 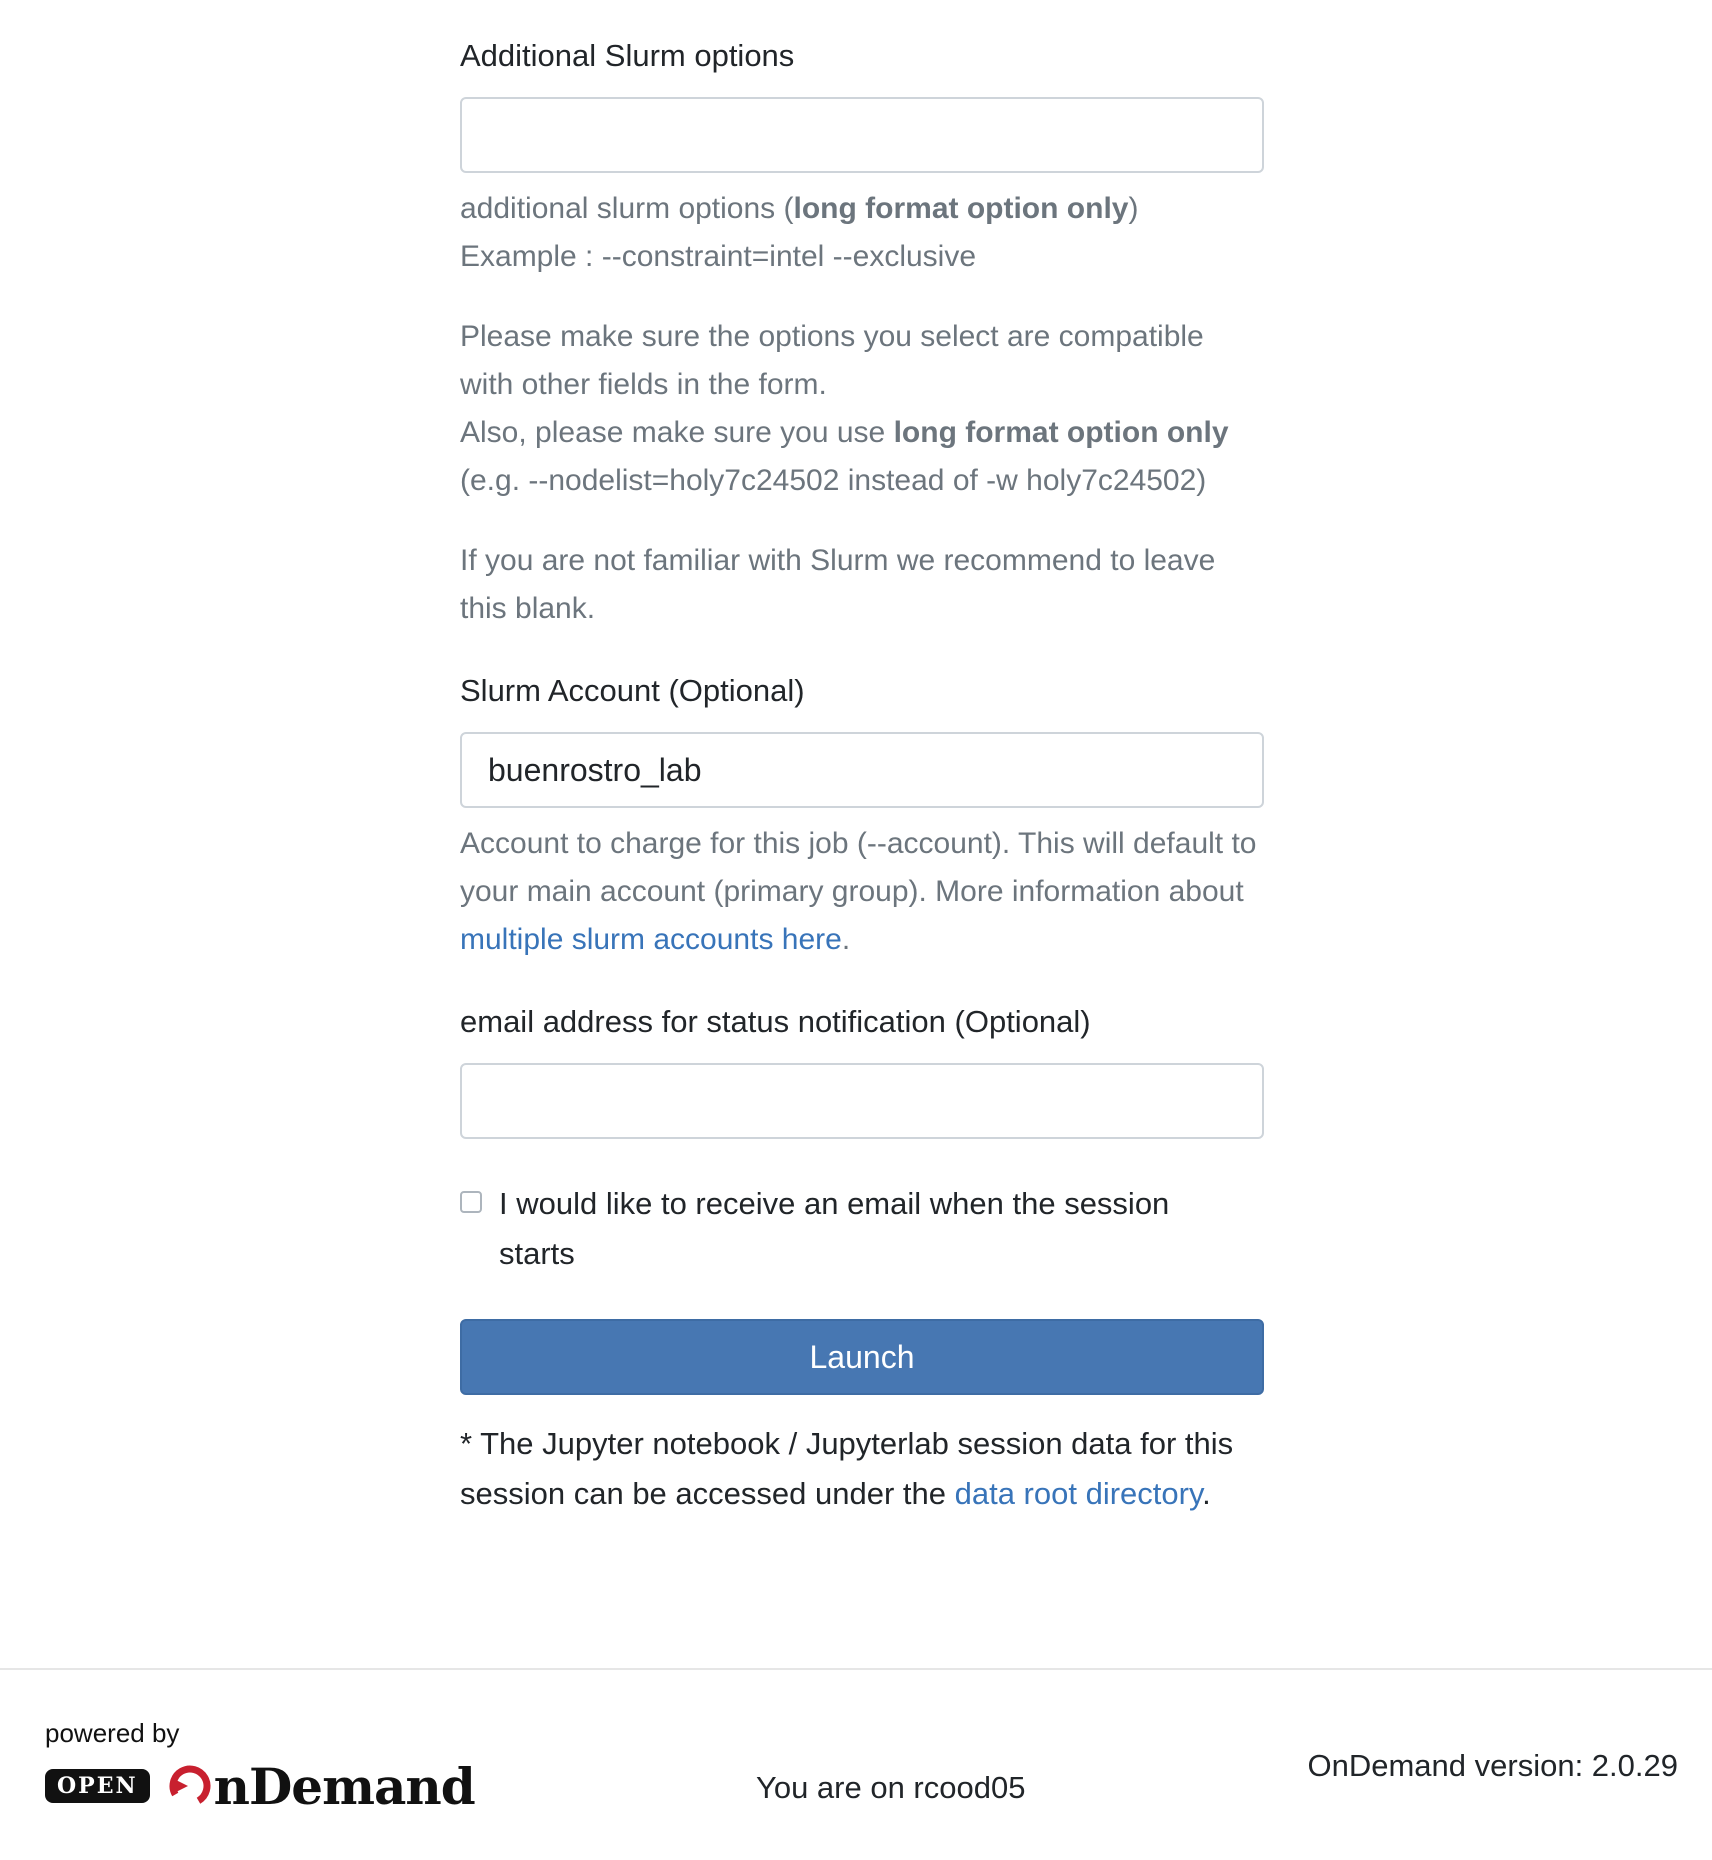 I want to click on help-format-prefix: additional slurm options (, so click(x=627, y=208).